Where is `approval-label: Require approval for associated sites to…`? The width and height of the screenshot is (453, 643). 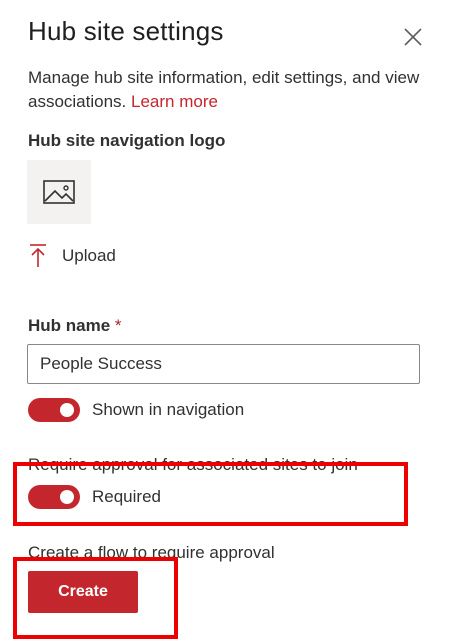 approval-label: Require approval for associated sites to… is located at coordinates (193, 464).